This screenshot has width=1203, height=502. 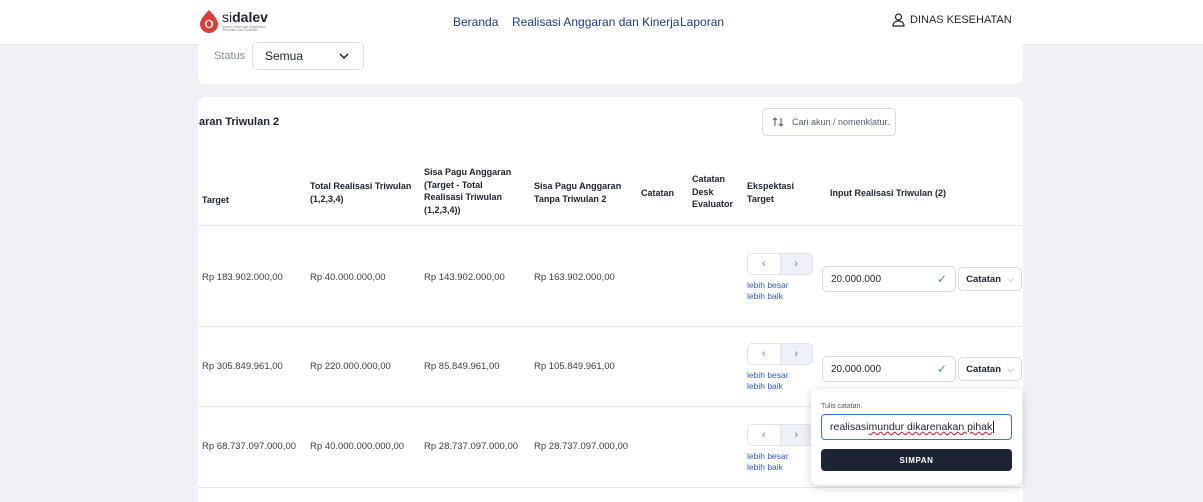 I want to click on row1-expectation-stepper: ‹ ›, so click(x=780, y=264).